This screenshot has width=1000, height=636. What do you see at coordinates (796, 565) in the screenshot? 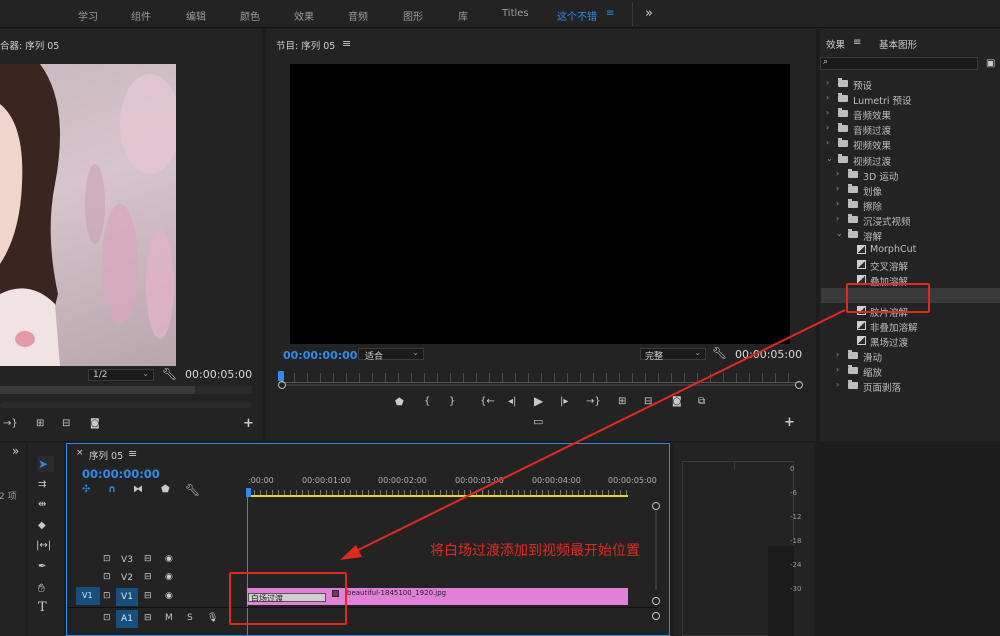
I see `meter-scale-label: -24` at bounding box center [796, 565].